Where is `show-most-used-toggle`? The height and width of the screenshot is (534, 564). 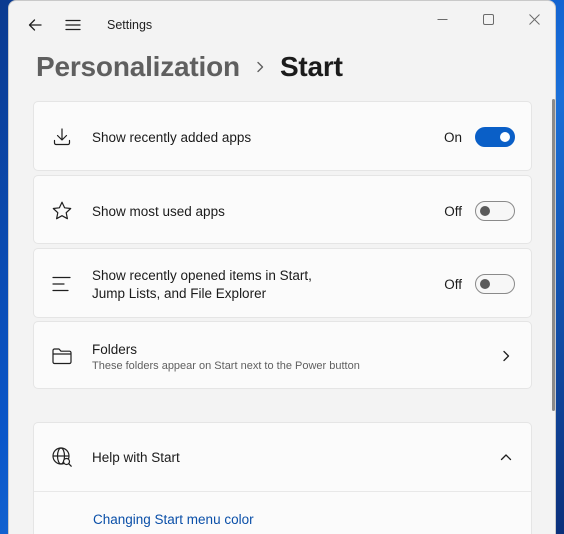
show-most-used-toggle is located at coordinates (495, 211).